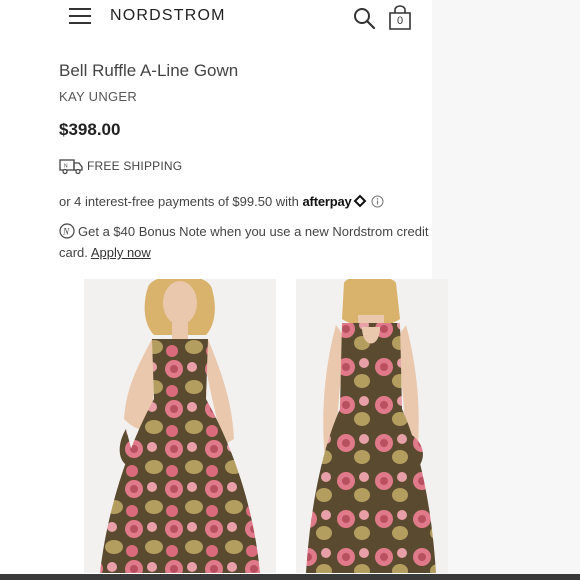 The height and width of the screenshot is (580, 580). What do you see at coordinates (290, 577) in the screenshot?
I see `bottom-bar` at bounding box center [290, 577].